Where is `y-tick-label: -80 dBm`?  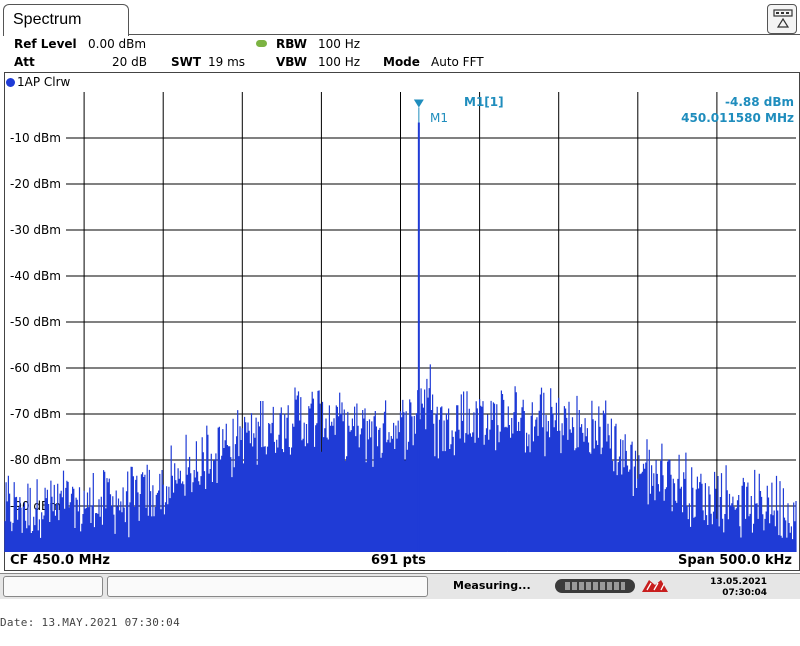 y-tick-label: -80 dBm is located at coordinates (35, 460).